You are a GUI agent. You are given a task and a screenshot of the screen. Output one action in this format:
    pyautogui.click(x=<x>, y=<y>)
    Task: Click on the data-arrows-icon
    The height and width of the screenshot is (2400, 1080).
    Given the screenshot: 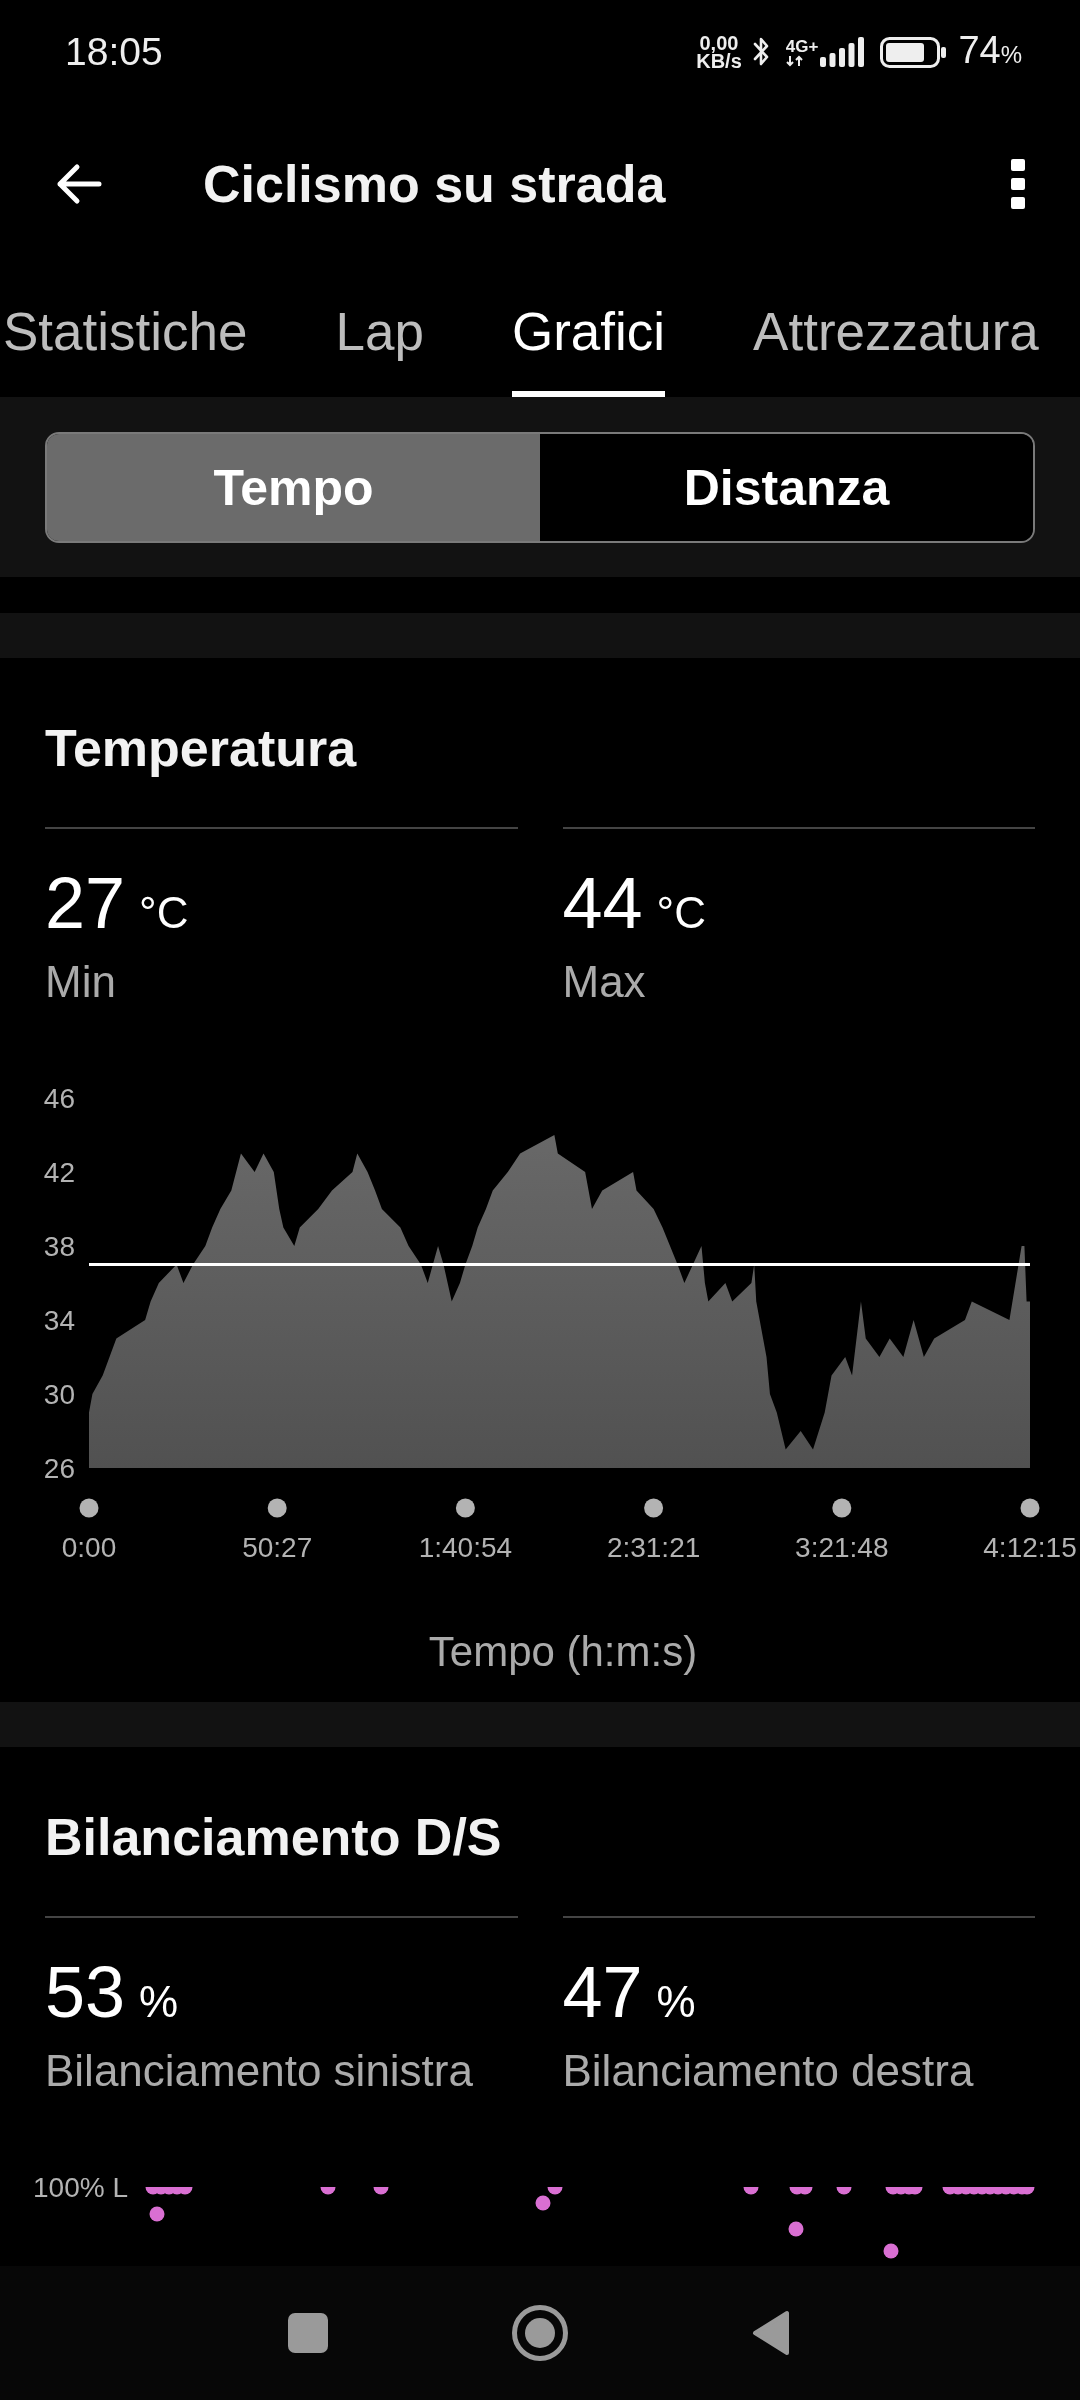 What is the action you would take?
    pyautogui.click(x=794, y=61)
    